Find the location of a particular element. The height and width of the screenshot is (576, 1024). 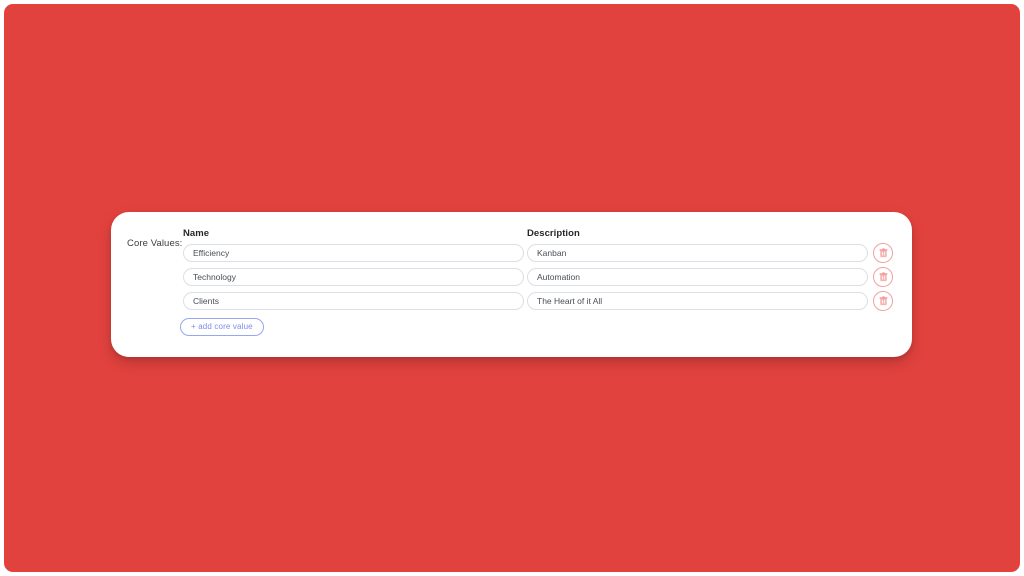

column-header-description: Description is located at coordinates (553, 233).